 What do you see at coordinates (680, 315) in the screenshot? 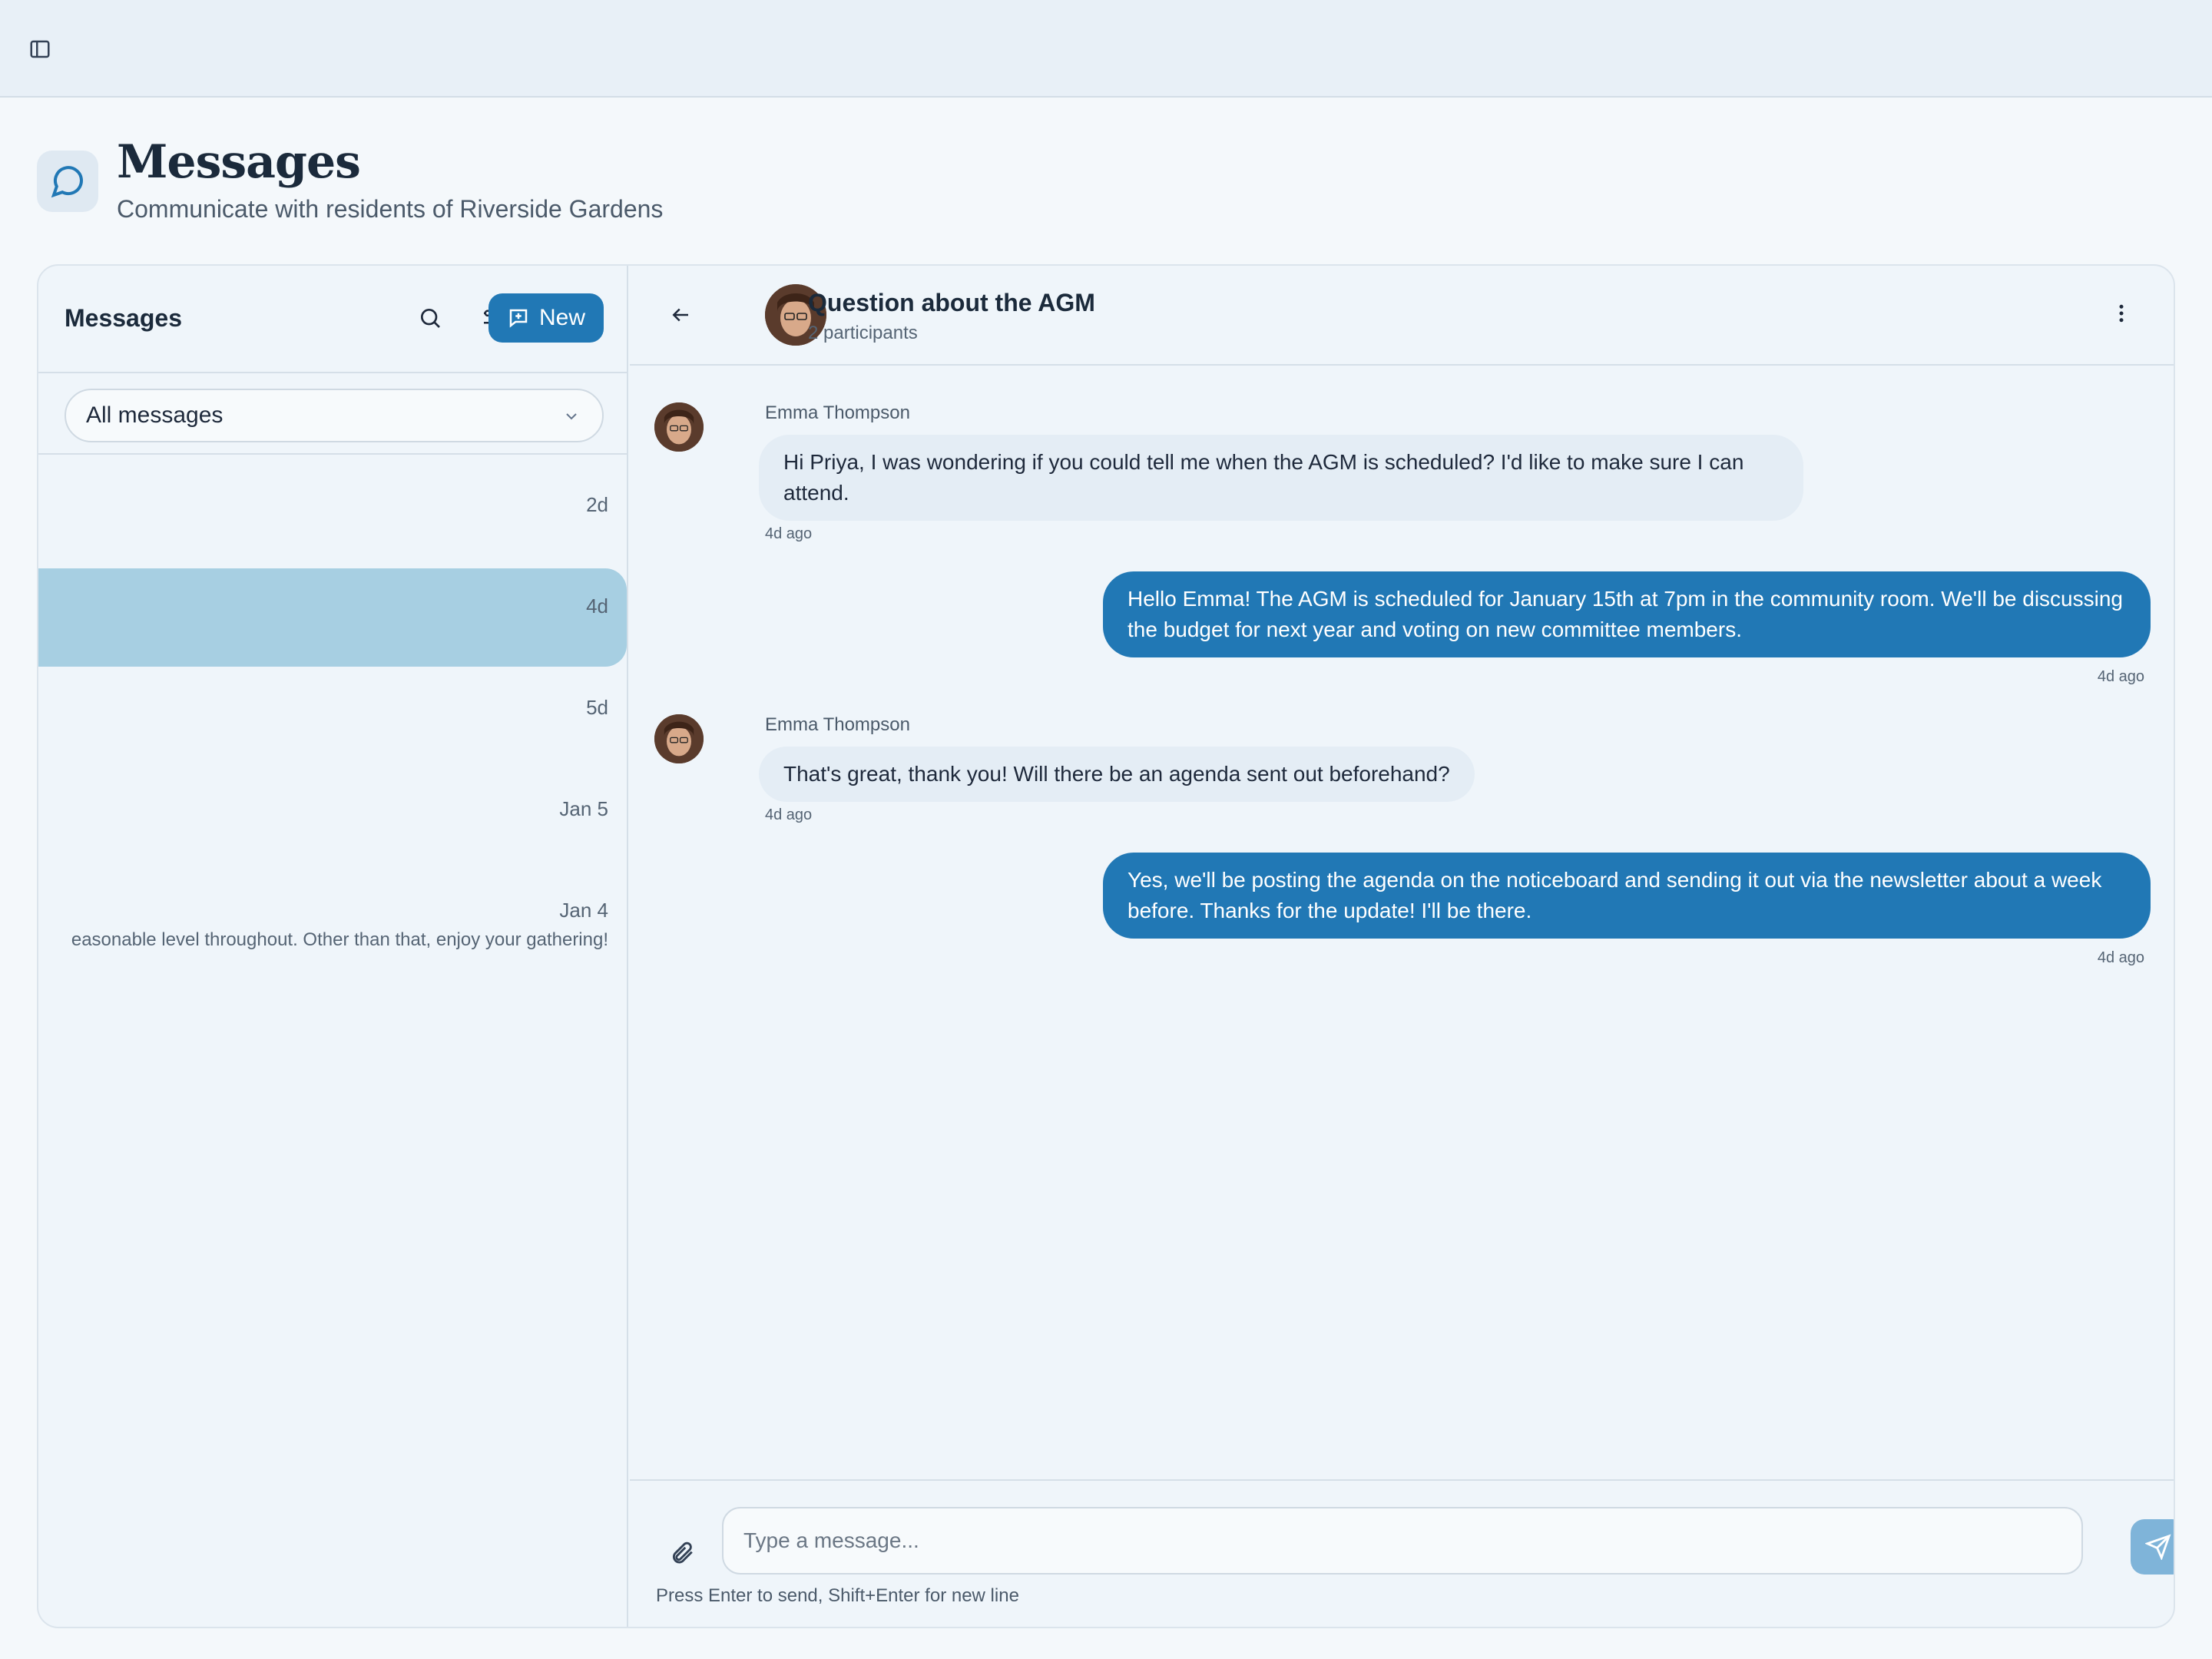
I see `back-arrow-icon` at bounding box center [680, 315].